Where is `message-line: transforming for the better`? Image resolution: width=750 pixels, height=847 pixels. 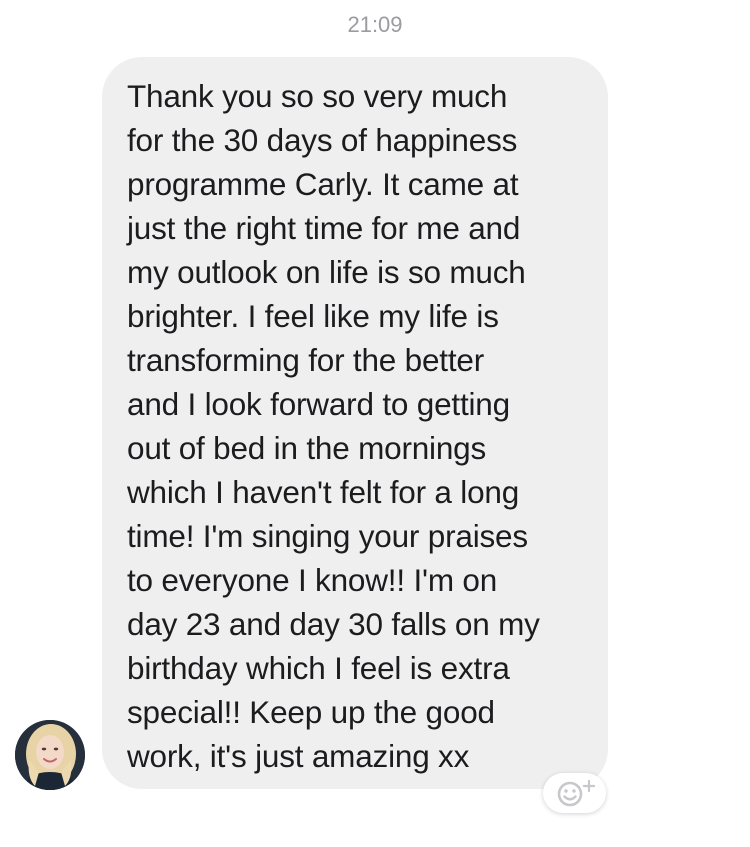 message-line: transforming for the better is located at coordinates (306, 360).